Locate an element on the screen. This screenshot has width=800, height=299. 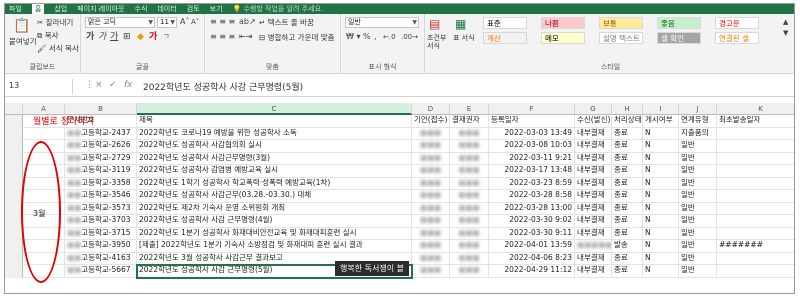
phonetic-icon: ᄀᆞ is located at coordinates (166, 37).